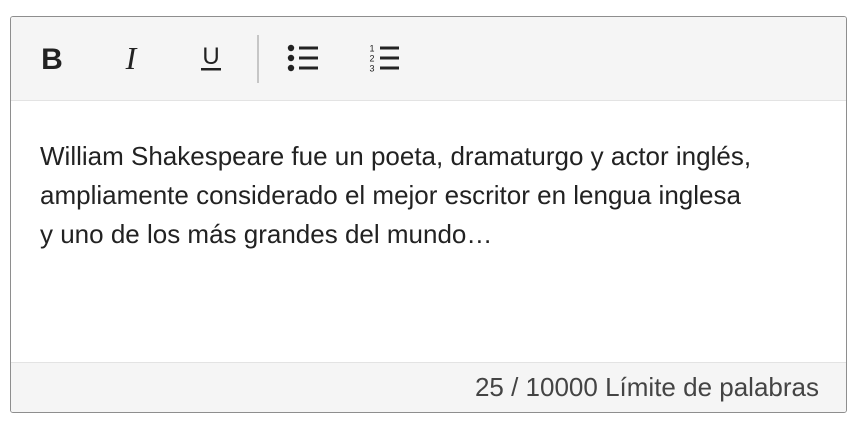 The height and width of the screenshot is (430, 860). I want to click on italic-button: I, so click(131, 58).